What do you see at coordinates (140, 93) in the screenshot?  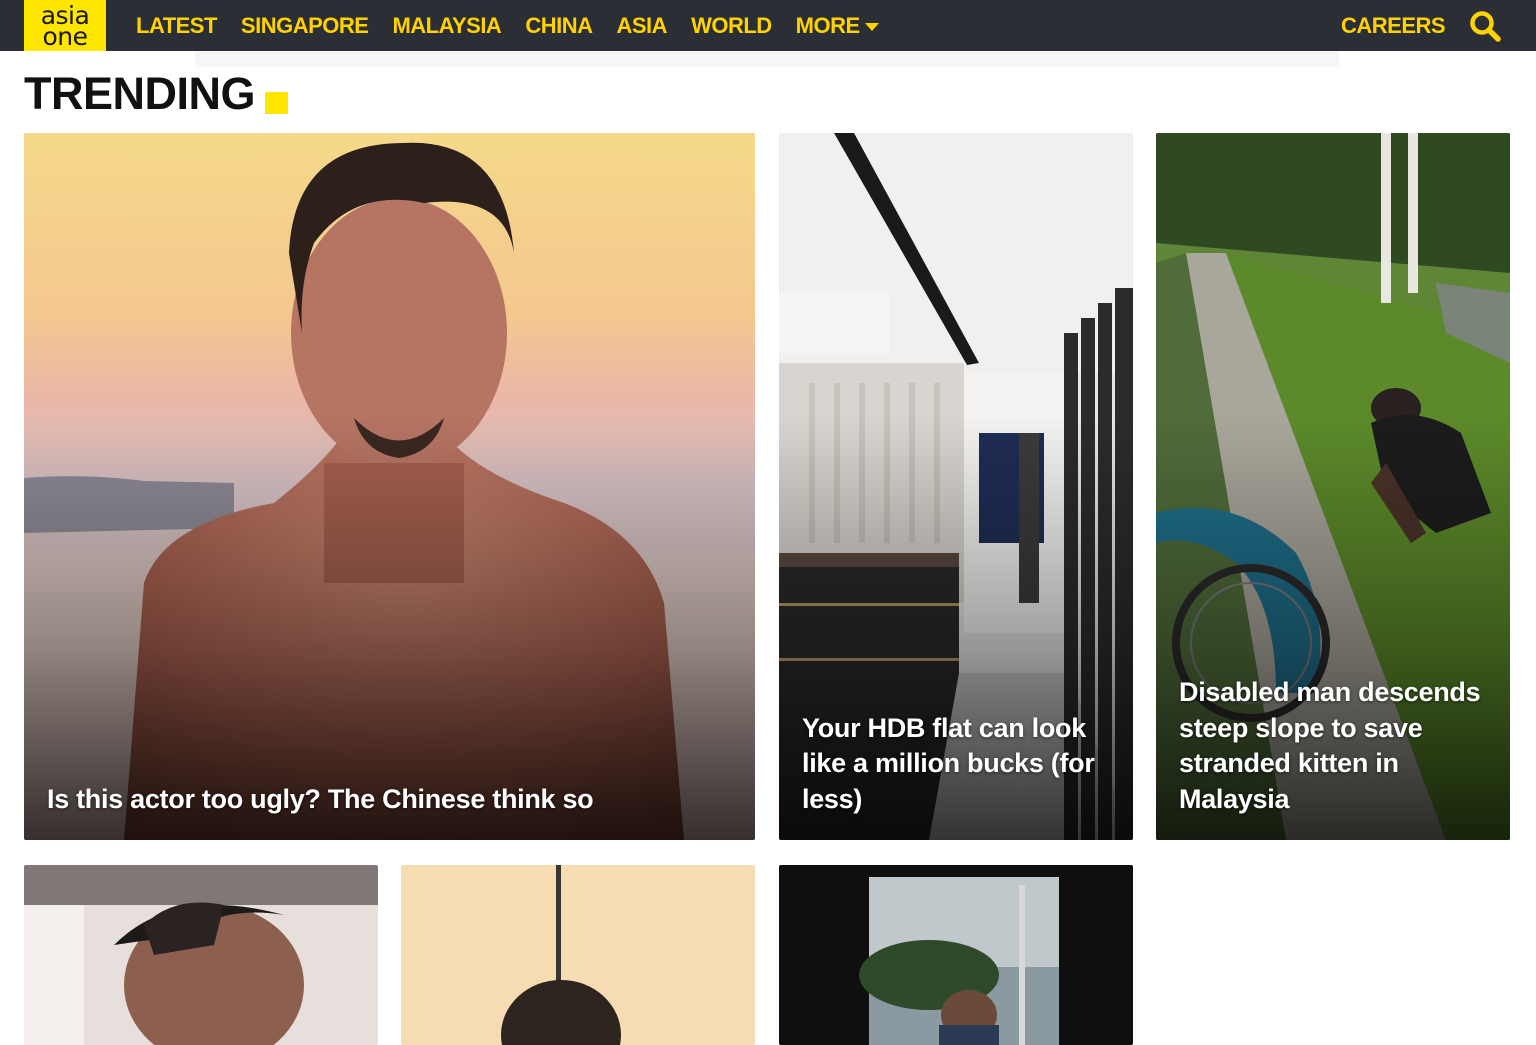 I see `section-title: TRENDING` at bounding box center [140, 93].